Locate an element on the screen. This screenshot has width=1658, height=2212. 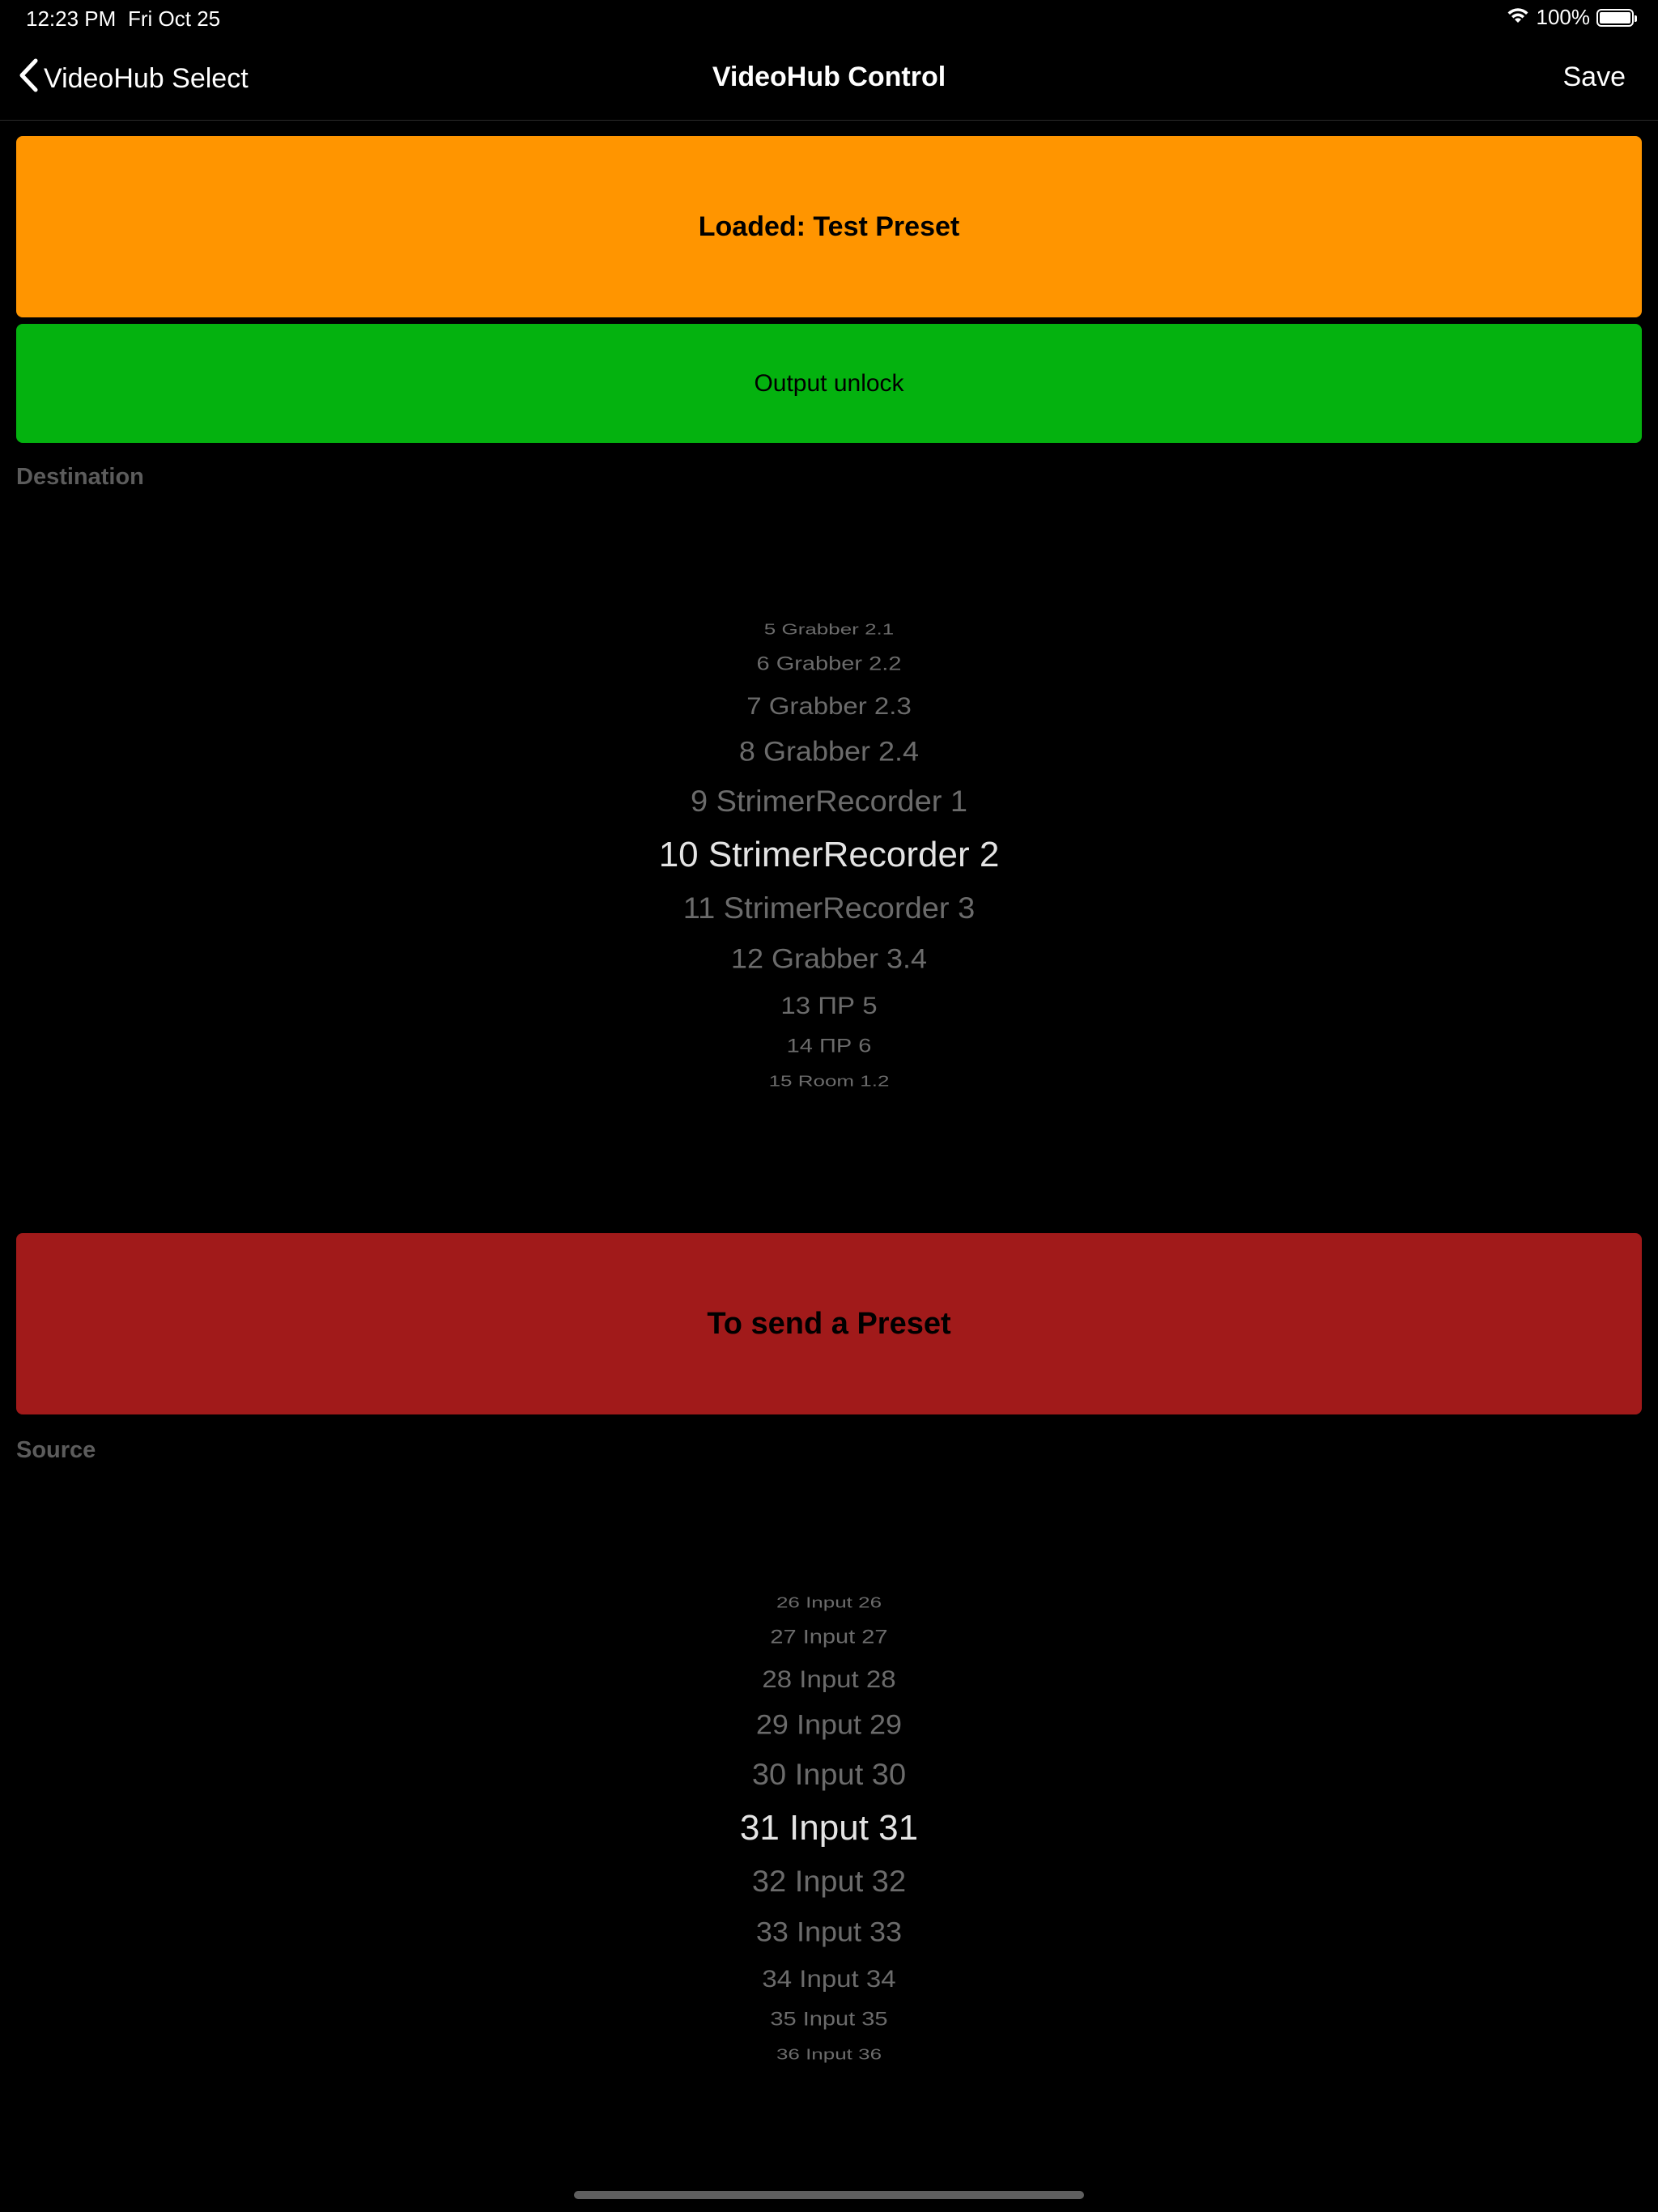
output-unlock-label: Output unlock is located at coordinates (829, 383).